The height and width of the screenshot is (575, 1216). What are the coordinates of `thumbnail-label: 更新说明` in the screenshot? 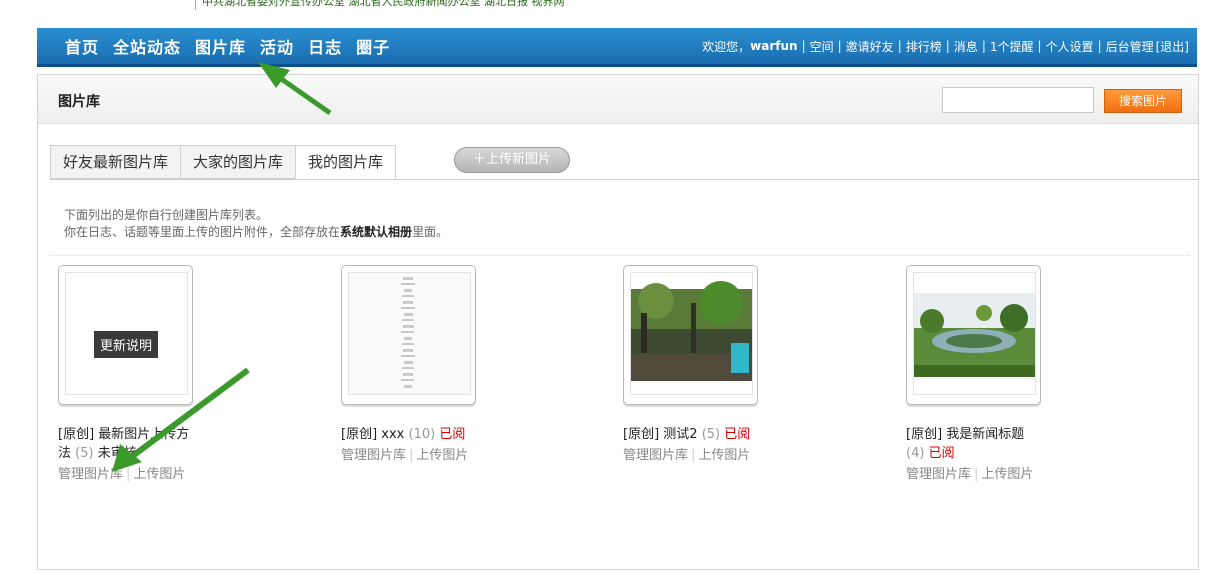 It's located at (126, 344).